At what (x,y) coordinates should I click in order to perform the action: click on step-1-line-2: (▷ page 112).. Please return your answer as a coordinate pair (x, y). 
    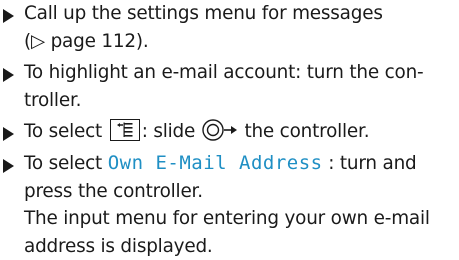
    Looking at the image, I should click on (86, 41).